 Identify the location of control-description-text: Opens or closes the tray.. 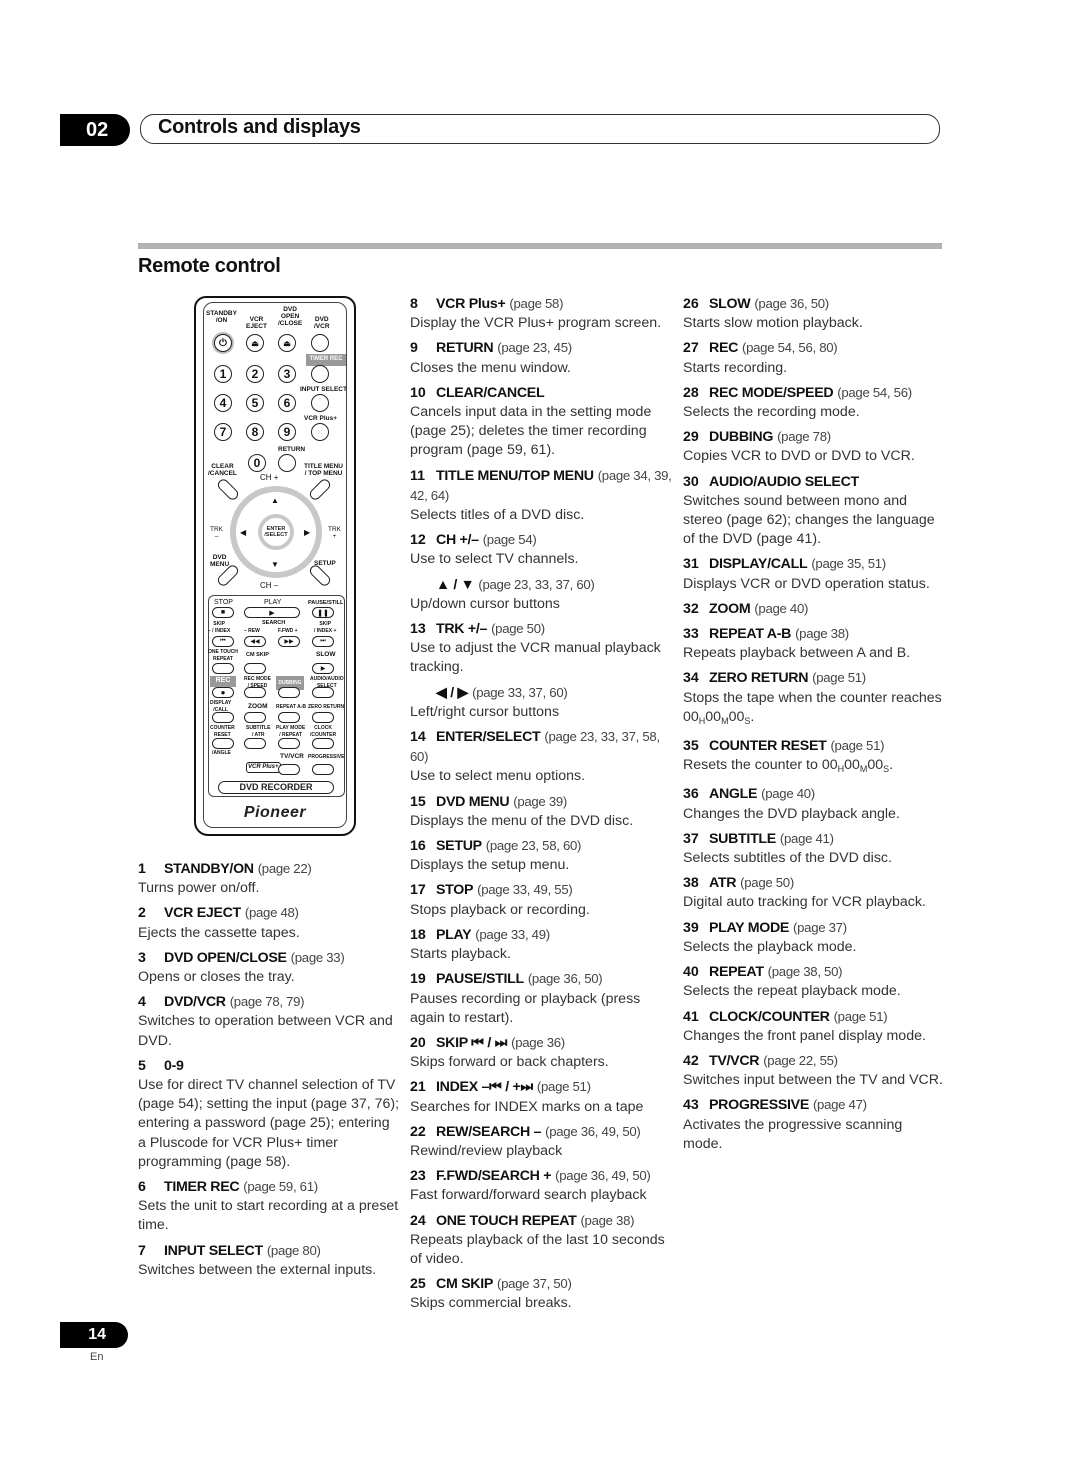
(216, 977).